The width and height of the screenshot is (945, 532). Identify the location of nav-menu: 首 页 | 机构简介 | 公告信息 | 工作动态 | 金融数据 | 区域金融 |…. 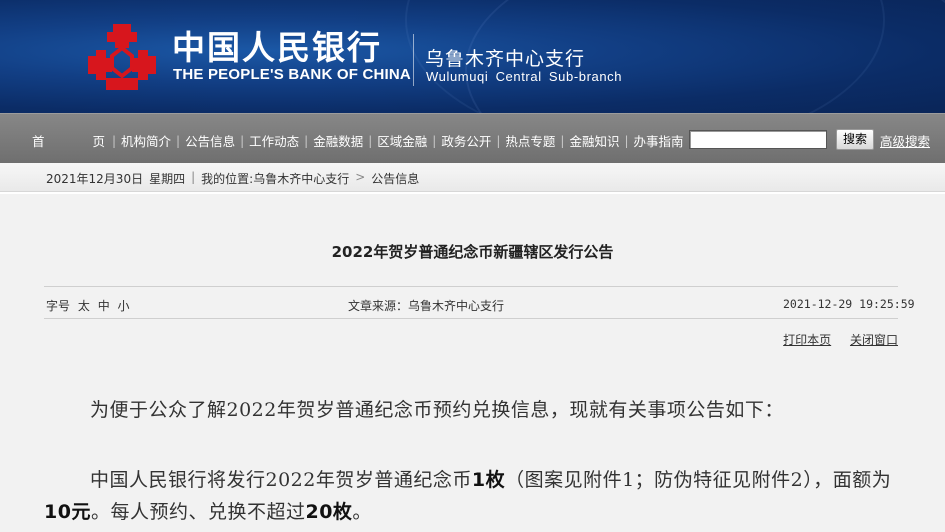
(365, 140).